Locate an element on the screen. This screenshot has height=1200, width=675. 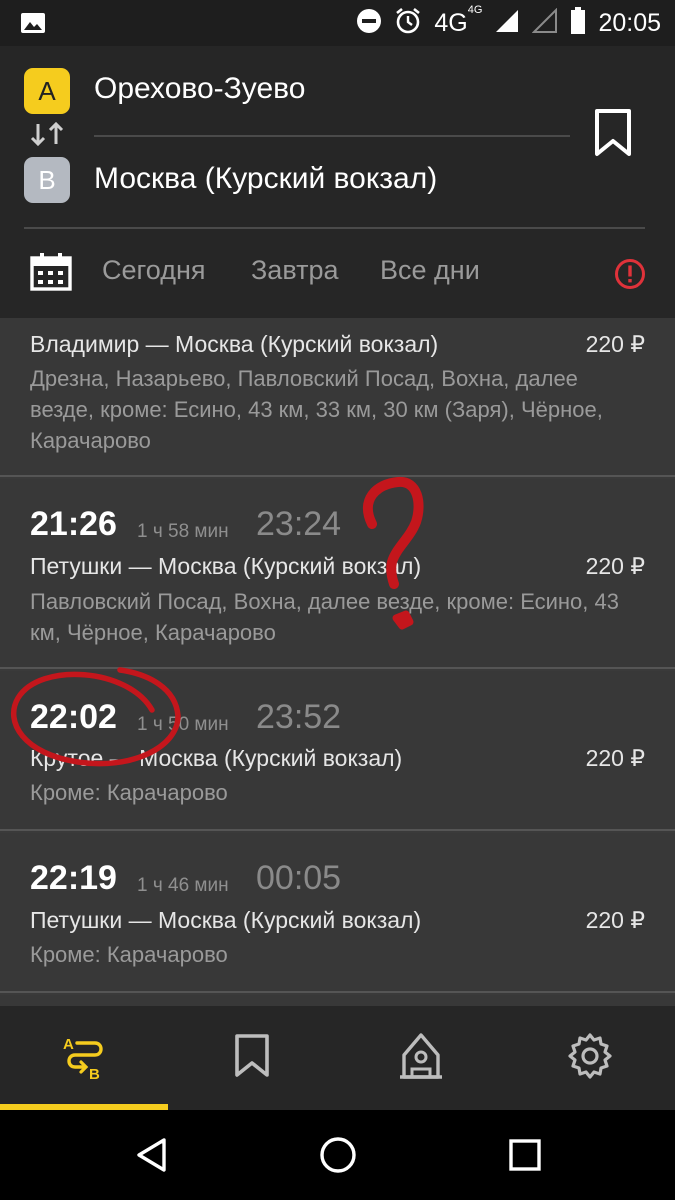
recents-icon is located at coordinates (525, 1157).